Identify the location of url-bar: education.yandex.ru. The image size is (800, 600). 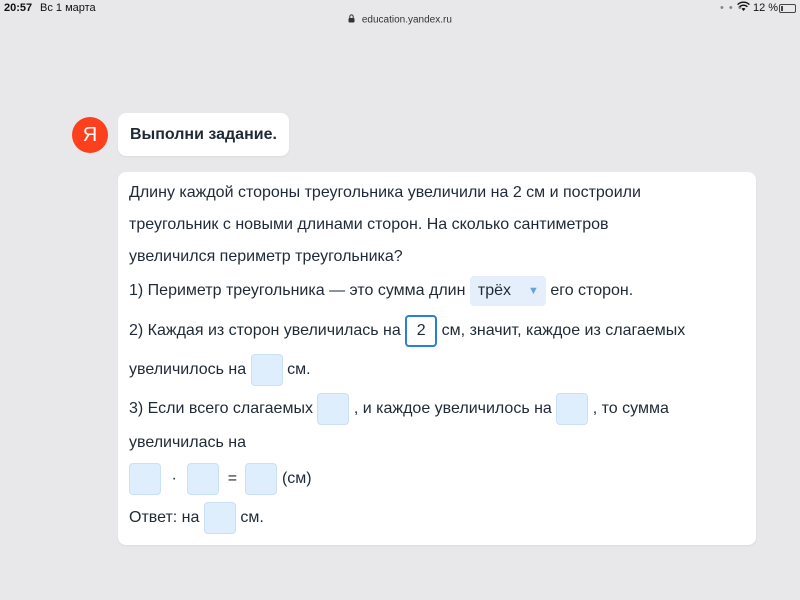
(400, 22).